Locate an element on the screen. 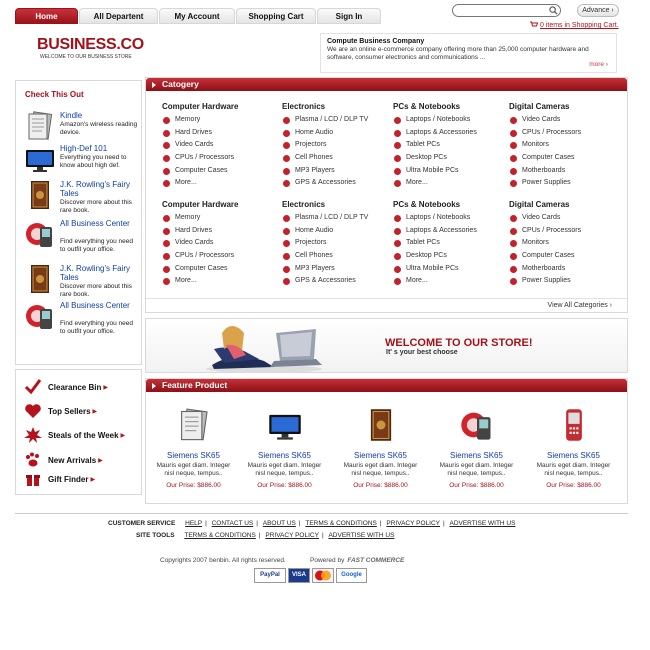  category-link: MP3 Players is located at coordinates (339, 171).